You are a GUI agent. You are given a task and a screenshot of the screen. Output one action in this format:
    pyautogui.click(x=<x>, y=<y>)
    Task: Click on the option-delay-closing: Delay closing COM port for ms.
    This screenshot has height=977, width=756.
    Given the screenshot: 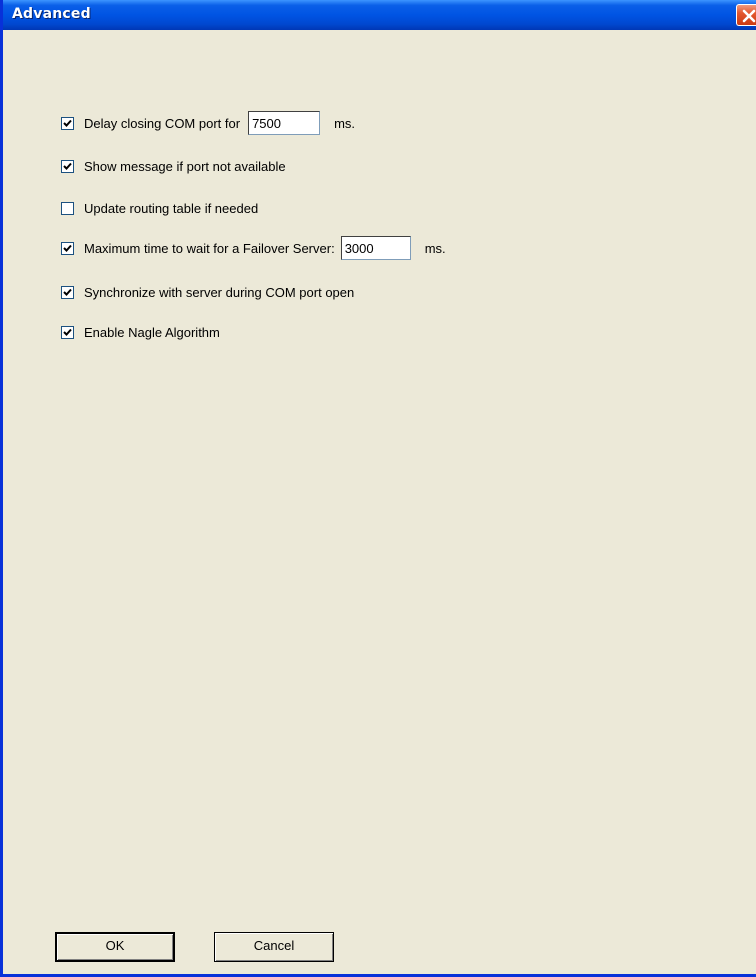 What is the action you would take?
    pyautogui.click(x=208, y=123)
    